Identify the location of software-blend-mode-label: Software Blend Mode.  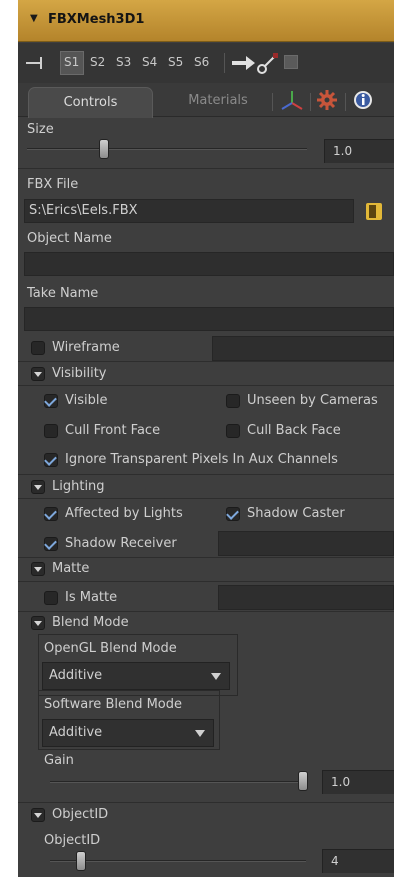
(113, 704).